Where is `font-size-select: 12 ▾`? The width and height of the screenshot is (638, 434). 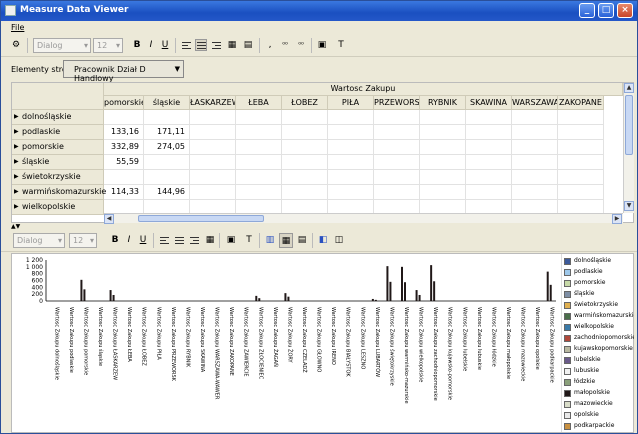
font-size-select: 12 ▾ is located at coordinates (108, 45).